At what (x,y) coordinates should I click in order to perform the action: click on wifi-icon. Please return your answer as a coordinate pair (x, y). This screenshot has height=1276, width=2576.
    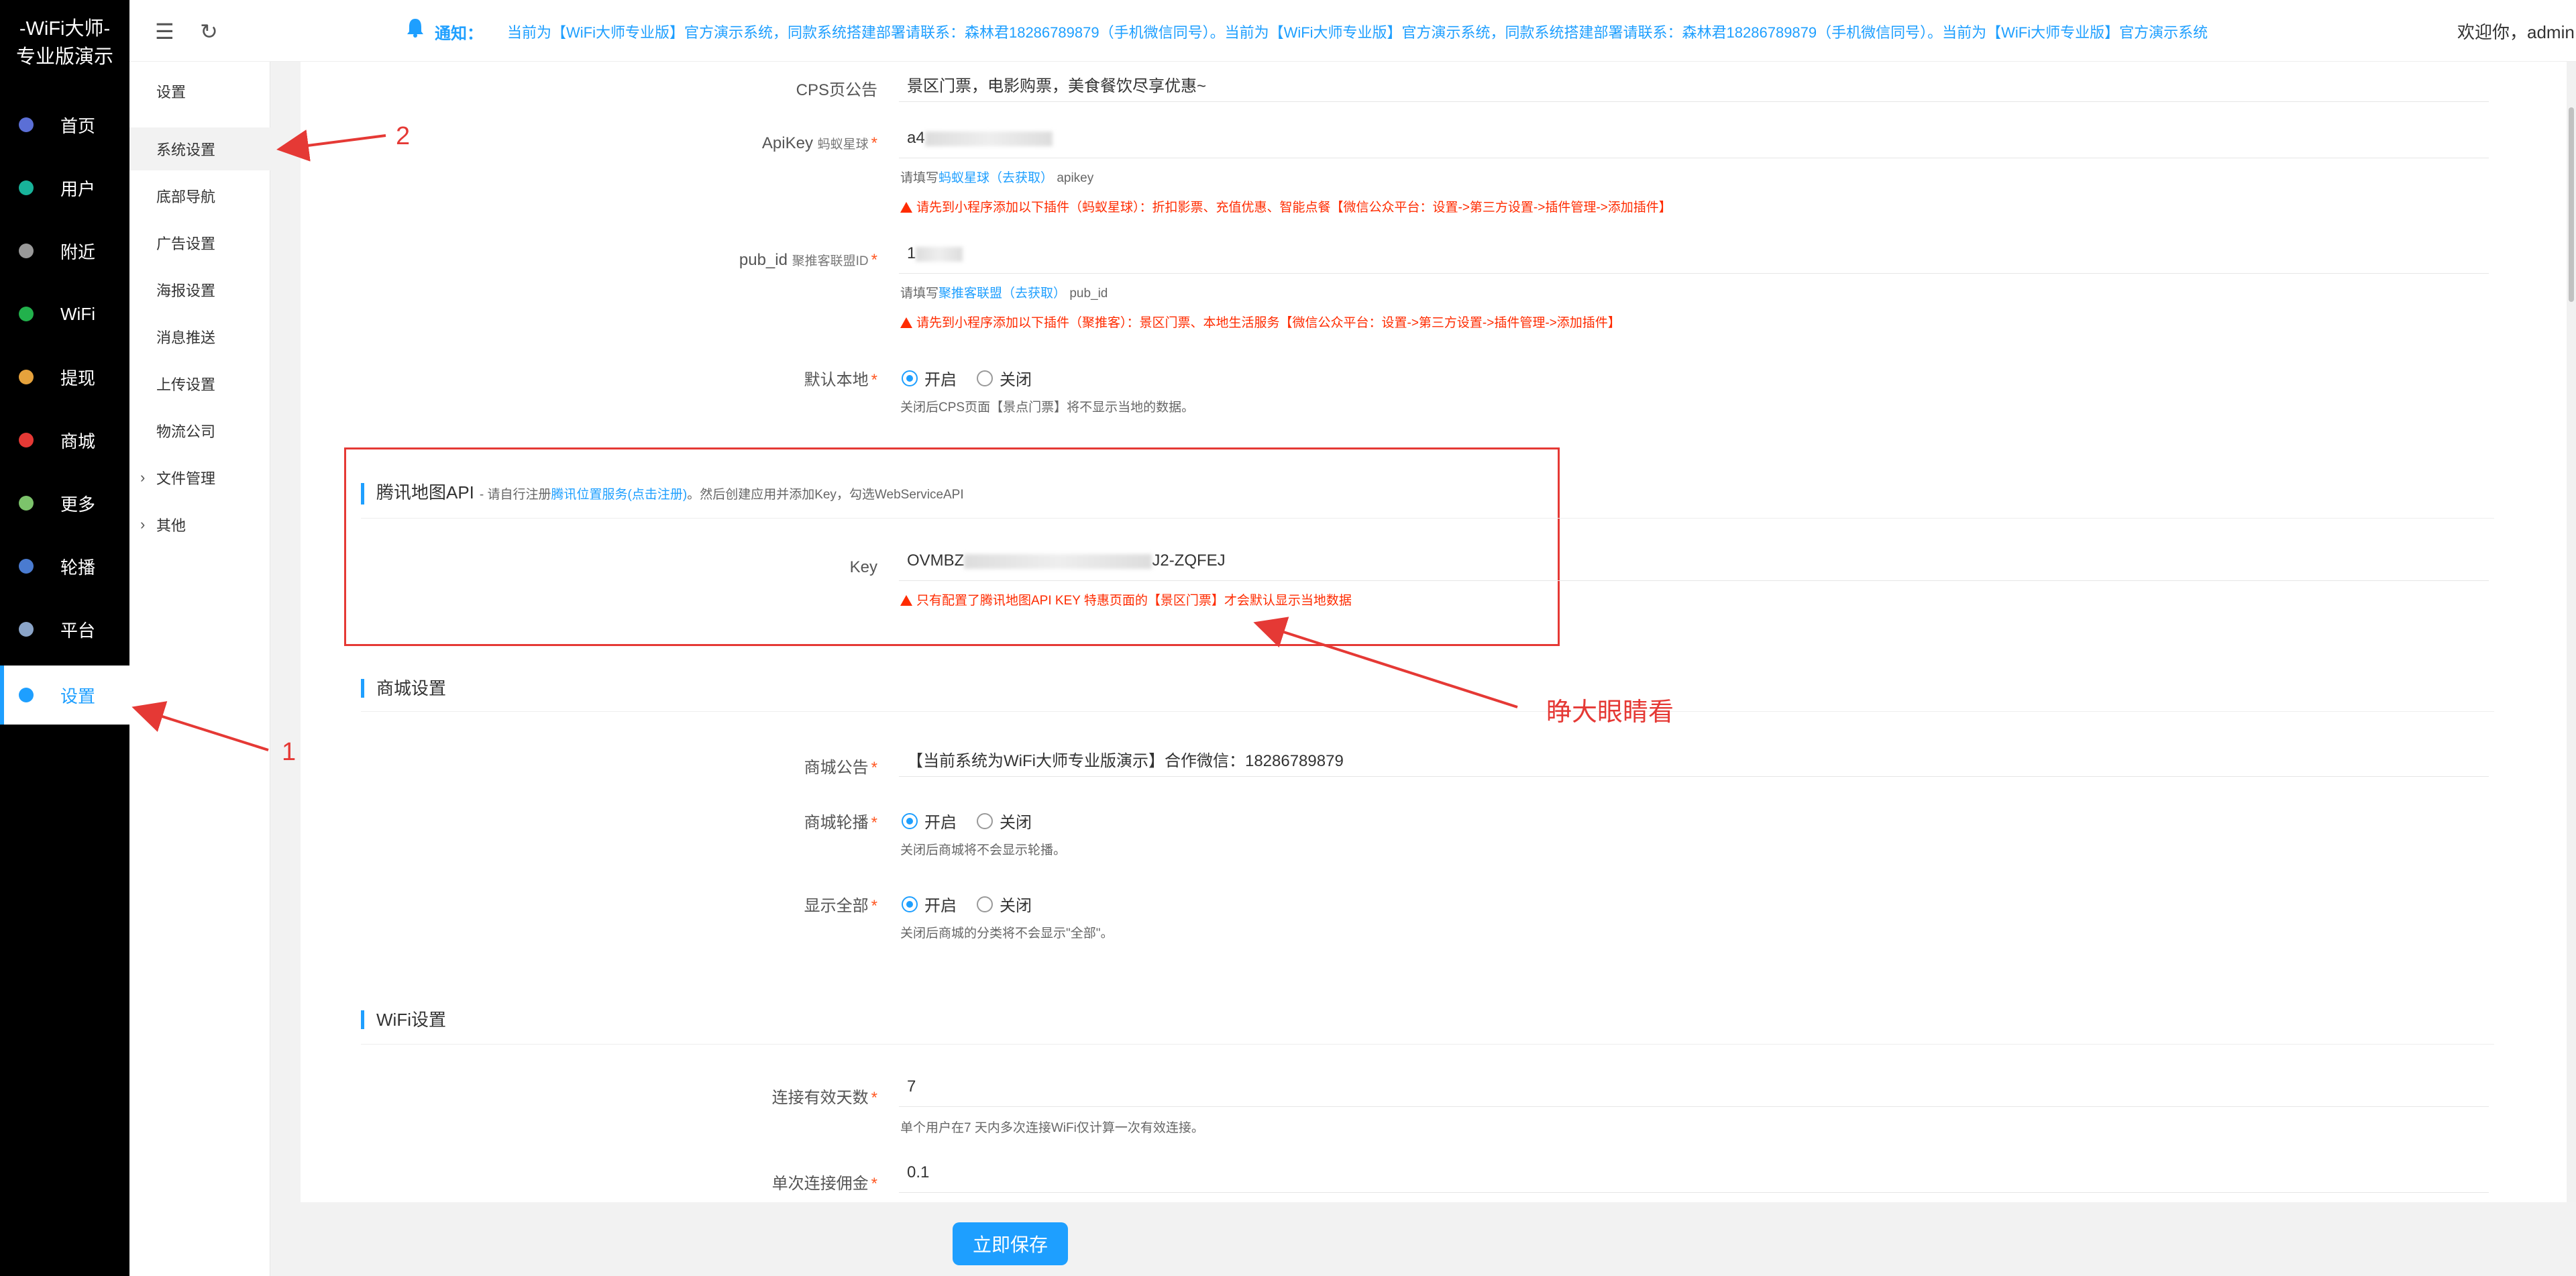
    Looking at the image, I should click on (26, 314).